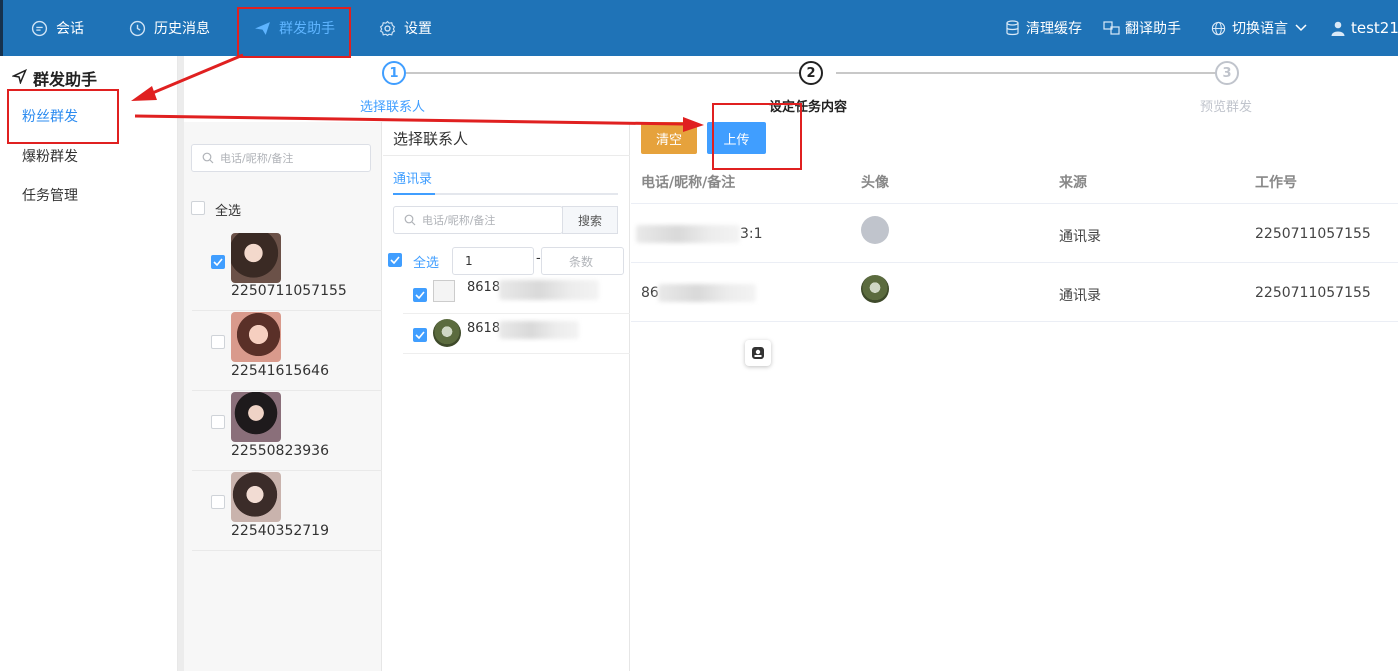 This screenshot has height=671, width=1398. Describe the element at coordinates (1374, 28) in the screenshot. I see `username: test21` at that location.